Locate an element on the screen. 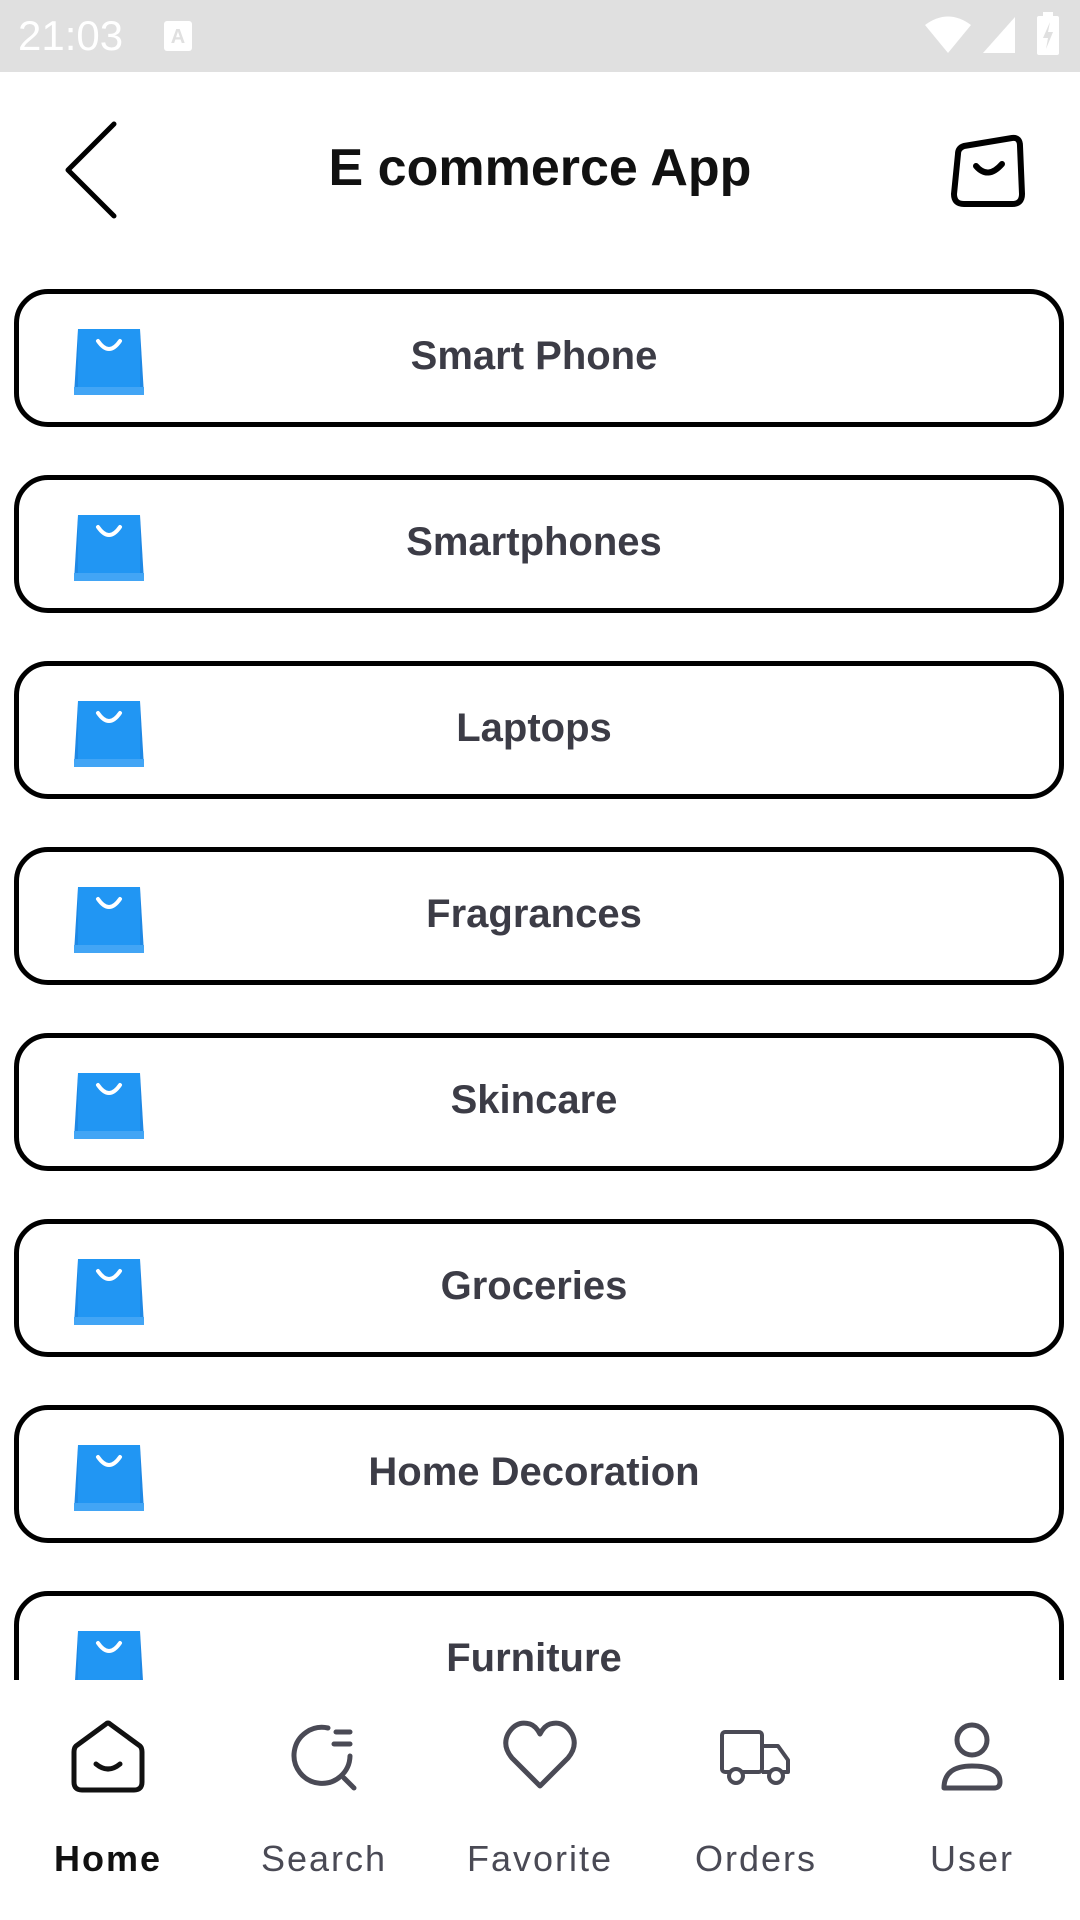 This screenshot has height=1920, width=1080. nav-label-favorite: Favorite is located at coordinates (540, 1858).